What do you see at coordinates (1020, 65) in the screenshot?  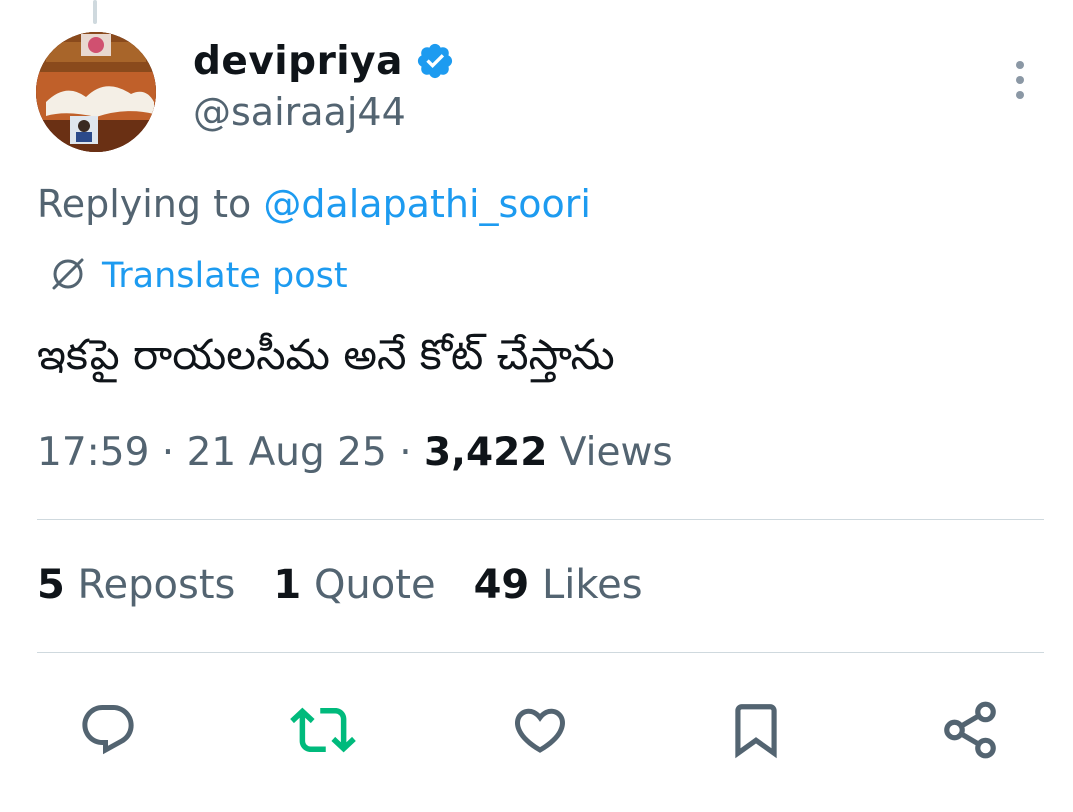 I see `more-vertical-icon` at bounding box center [1020, 65].